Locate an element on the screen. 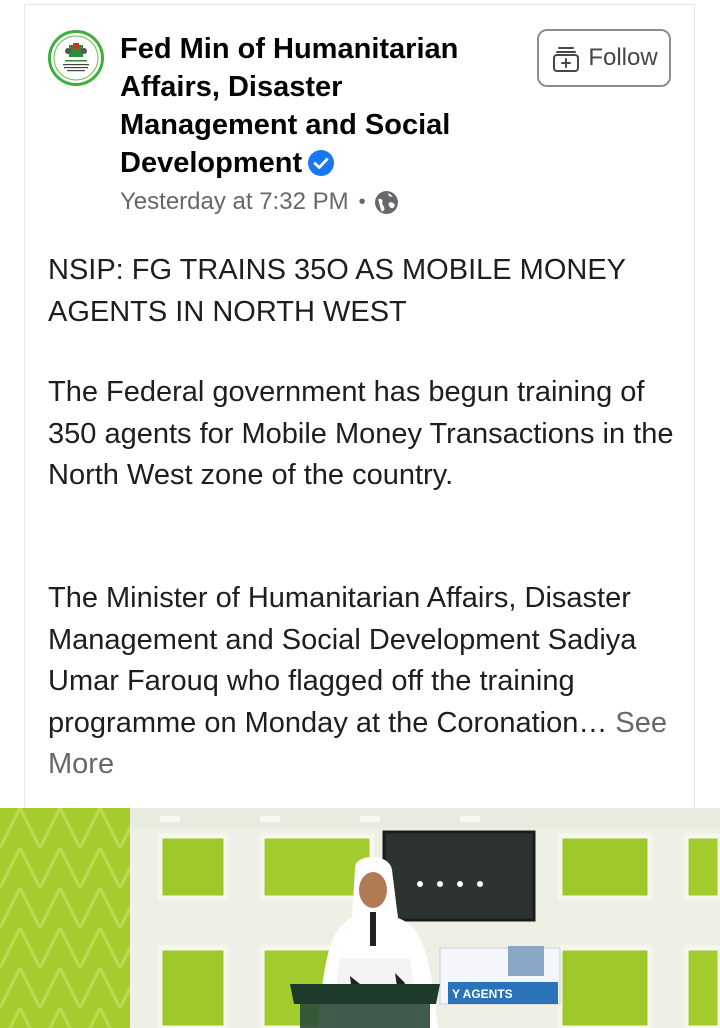 Image resolution: width=720 pixels, height=1028 pixels. ministry-logo is located at coordinates (76, 58).